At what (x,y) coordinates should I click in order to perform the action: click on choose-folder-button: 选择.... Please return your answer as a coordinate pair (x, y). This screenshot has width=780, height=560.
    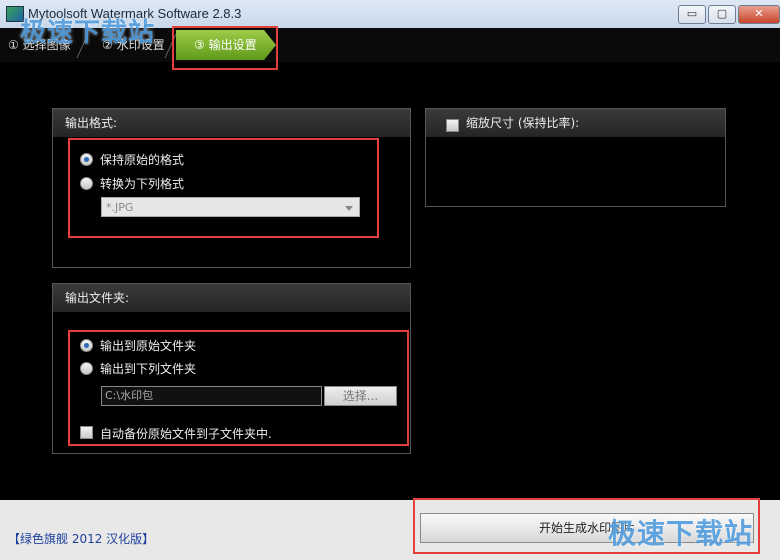
    Looking at the image, I should click on (360, 396).